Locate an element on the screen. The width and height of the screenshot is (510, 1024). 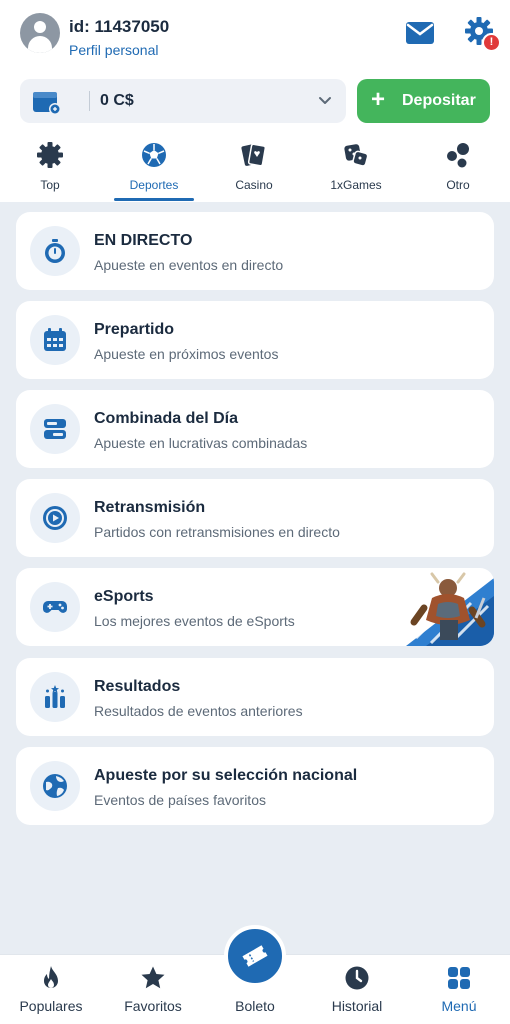
nav-historial: Historial is located at coordinates (357, 989).